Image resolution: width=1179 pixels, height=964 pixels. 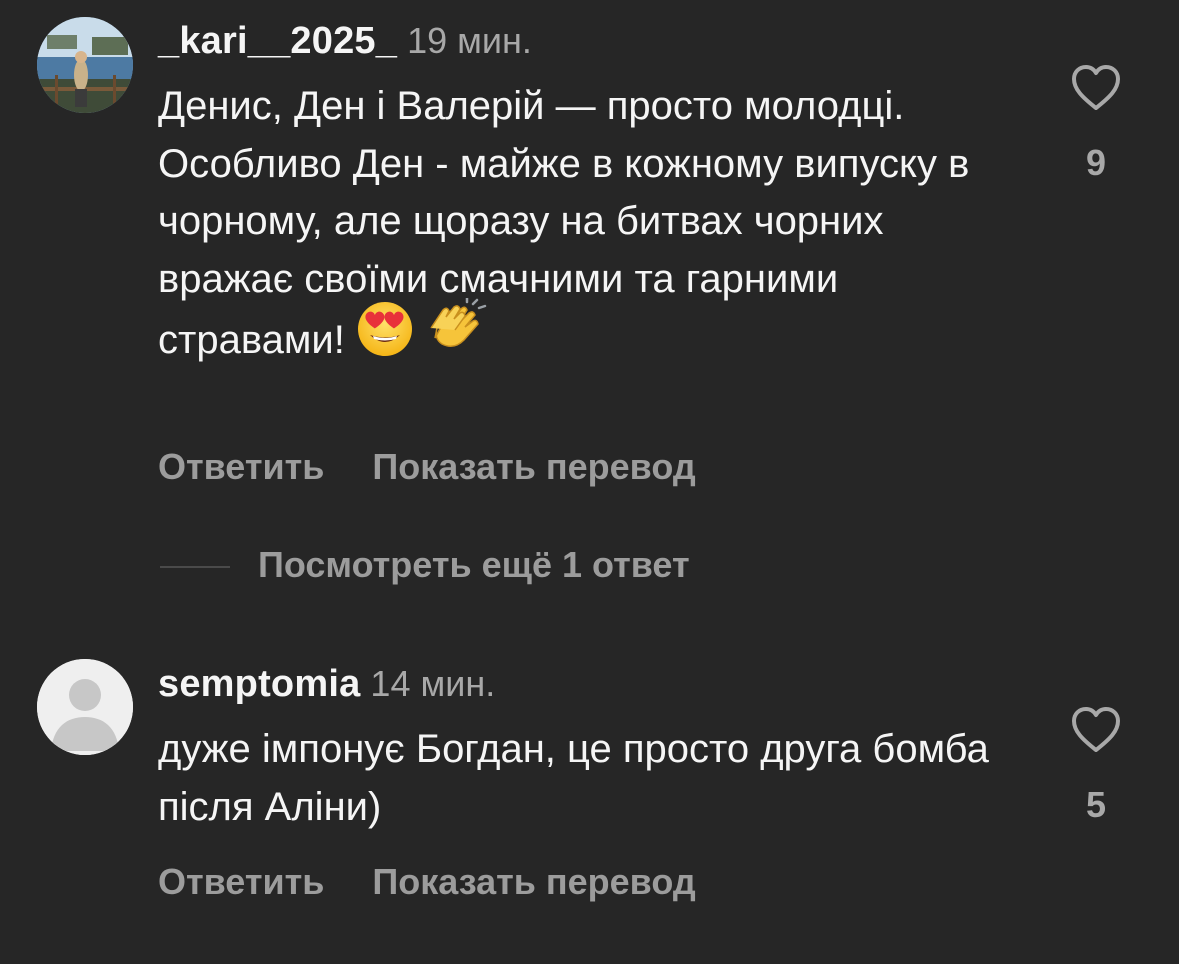 I want to click on comment-header: _kari__2025_ 19 мин., so click(x=345, y=41).